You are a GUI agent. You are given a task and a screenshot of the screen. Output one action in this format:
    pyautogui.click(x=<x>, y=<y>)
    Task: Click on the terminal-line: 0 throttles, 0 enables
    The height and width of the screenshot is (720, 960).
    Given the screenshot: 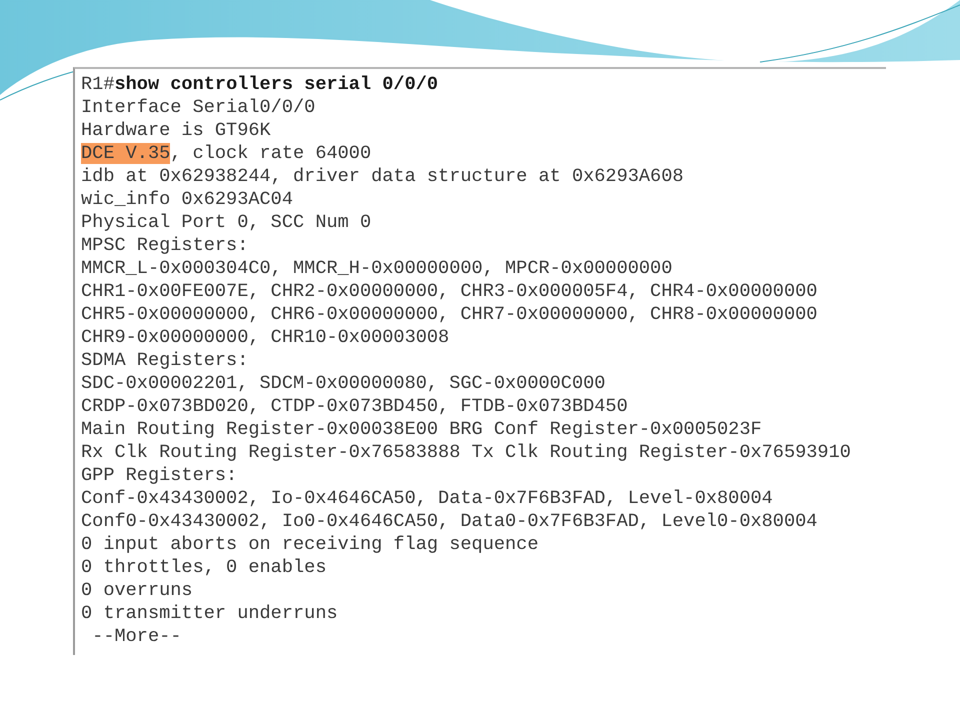 What is the action you would take?
    pyautogui.click(x=203, y=567)
    